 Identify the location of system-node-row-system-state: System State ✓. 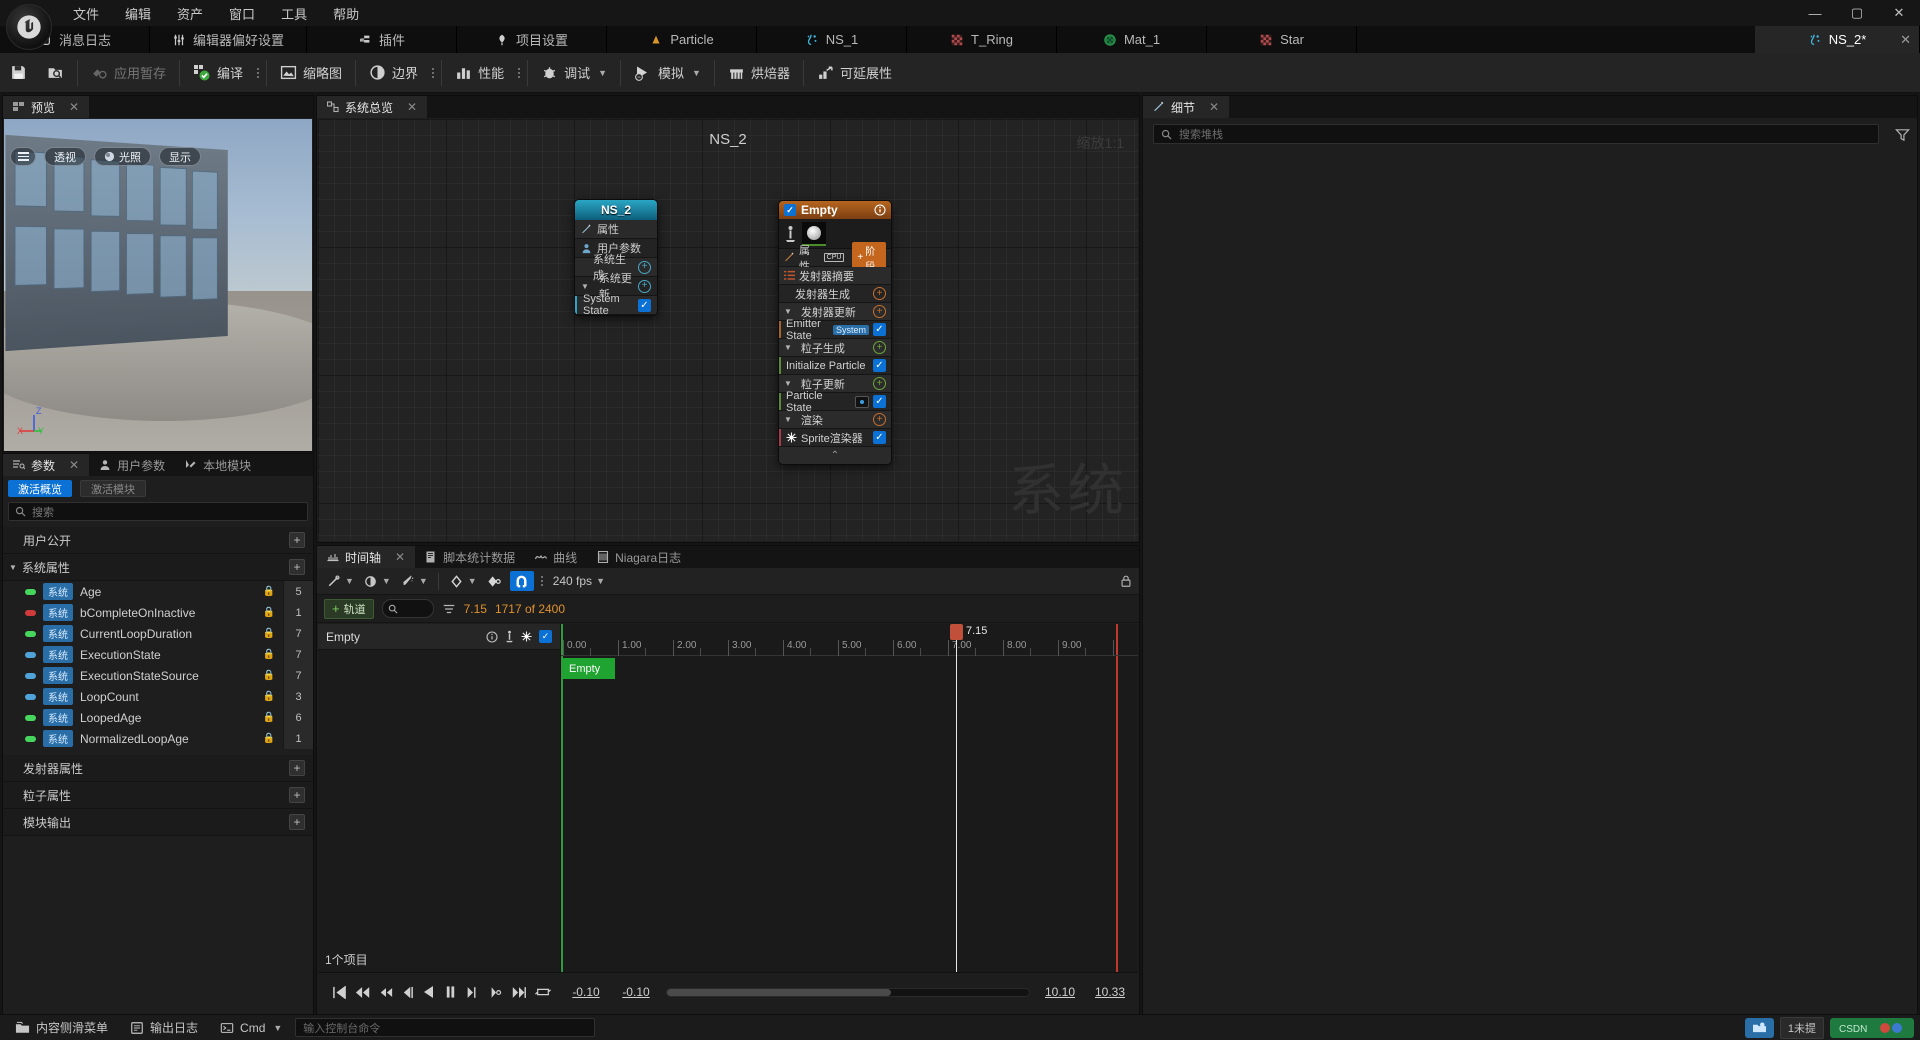
(616, 304).